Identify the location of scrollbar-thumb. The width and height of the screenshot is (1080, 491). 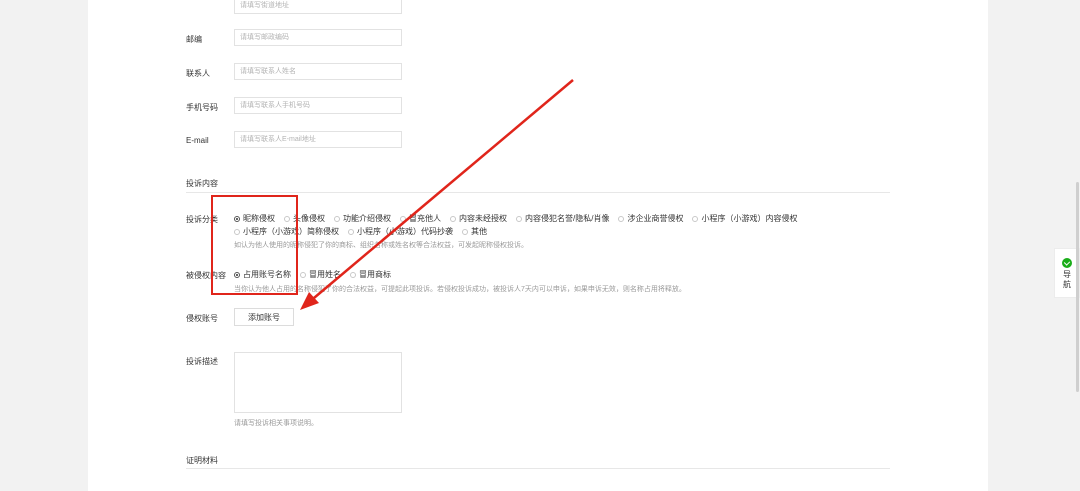
(1077, 287).